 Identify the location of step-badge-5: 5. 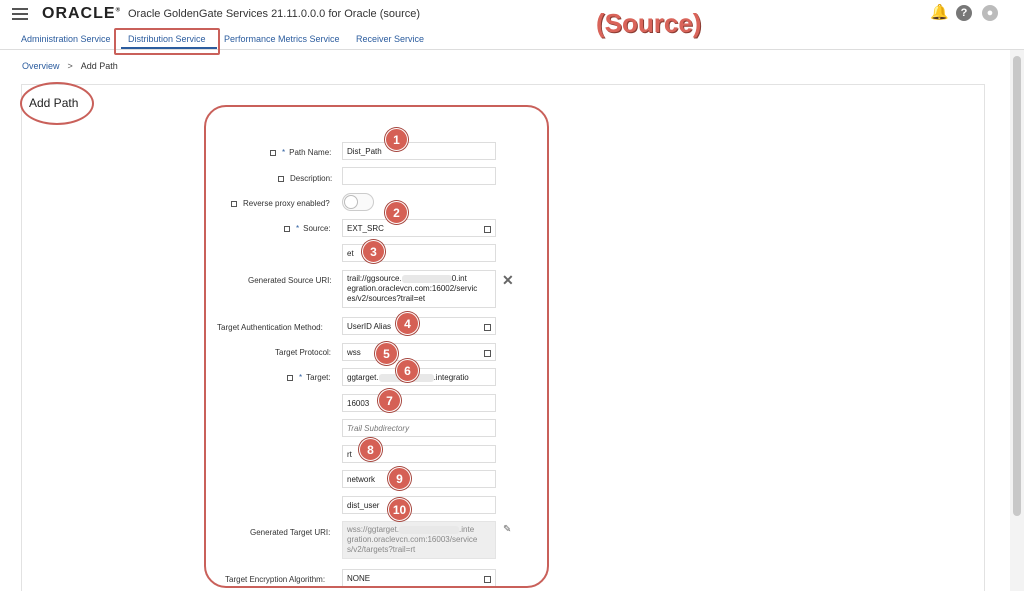
(386, 353).